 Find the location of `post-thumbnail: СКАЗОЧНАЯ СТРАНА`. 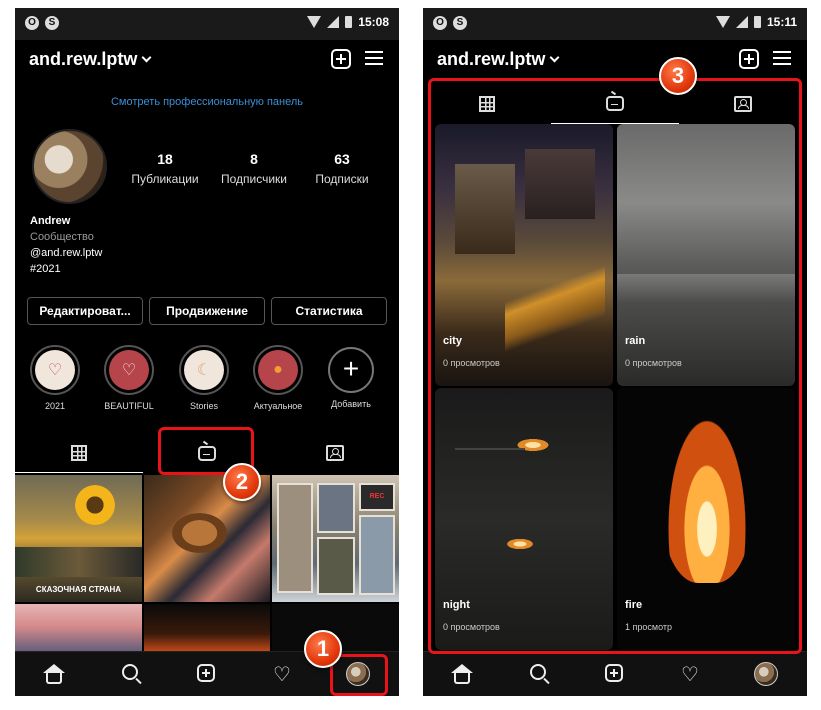

post-thumbnail: СКАЗОЧНАЯ СТРАНА is located at coordinates (78, 538).